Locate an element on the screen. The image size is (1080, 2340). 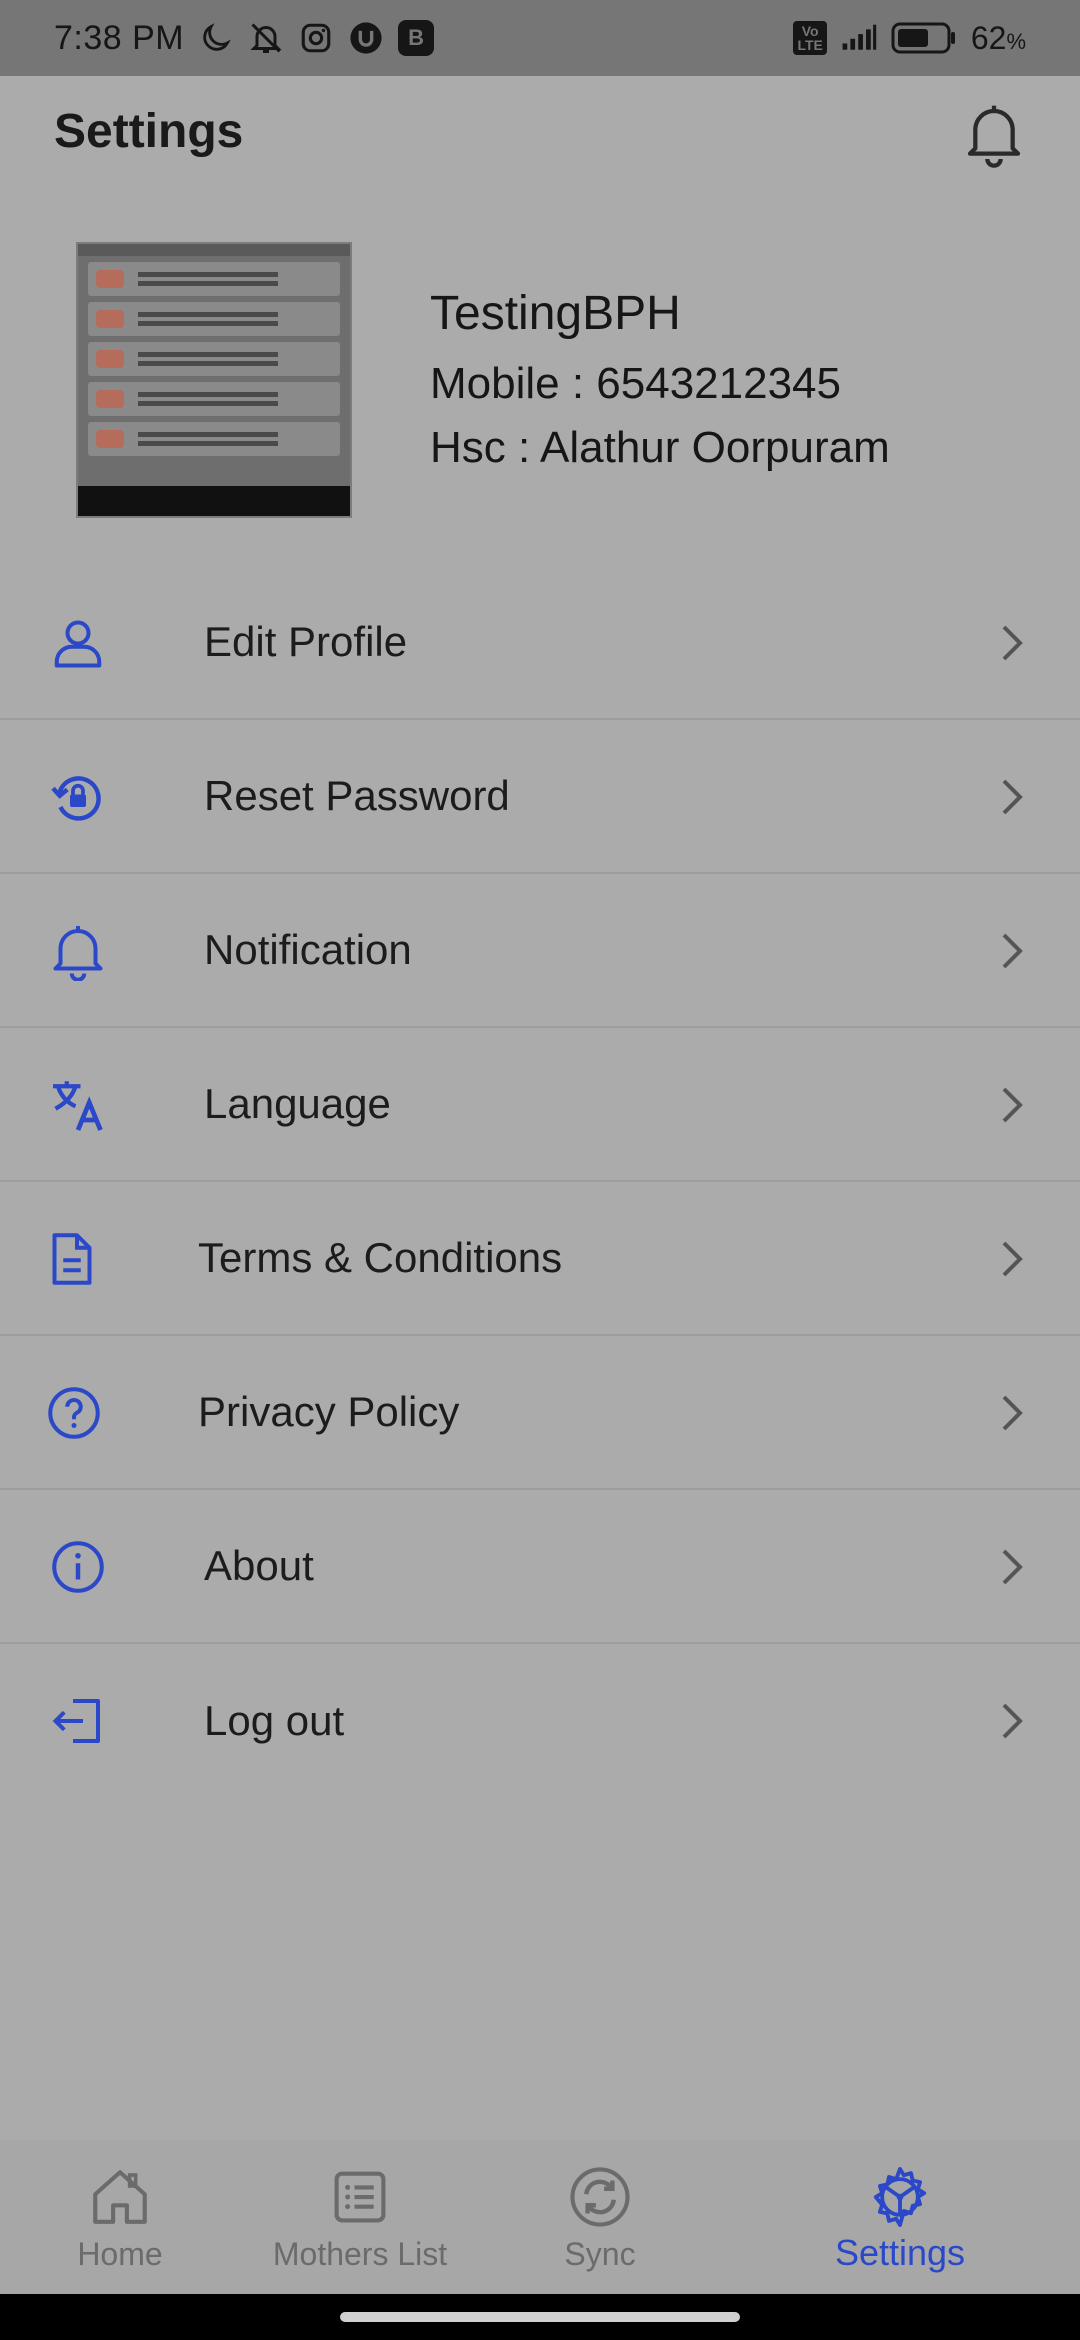
profile-mobile: Mobile : 6543212345 is located at coordinates (635, 383).